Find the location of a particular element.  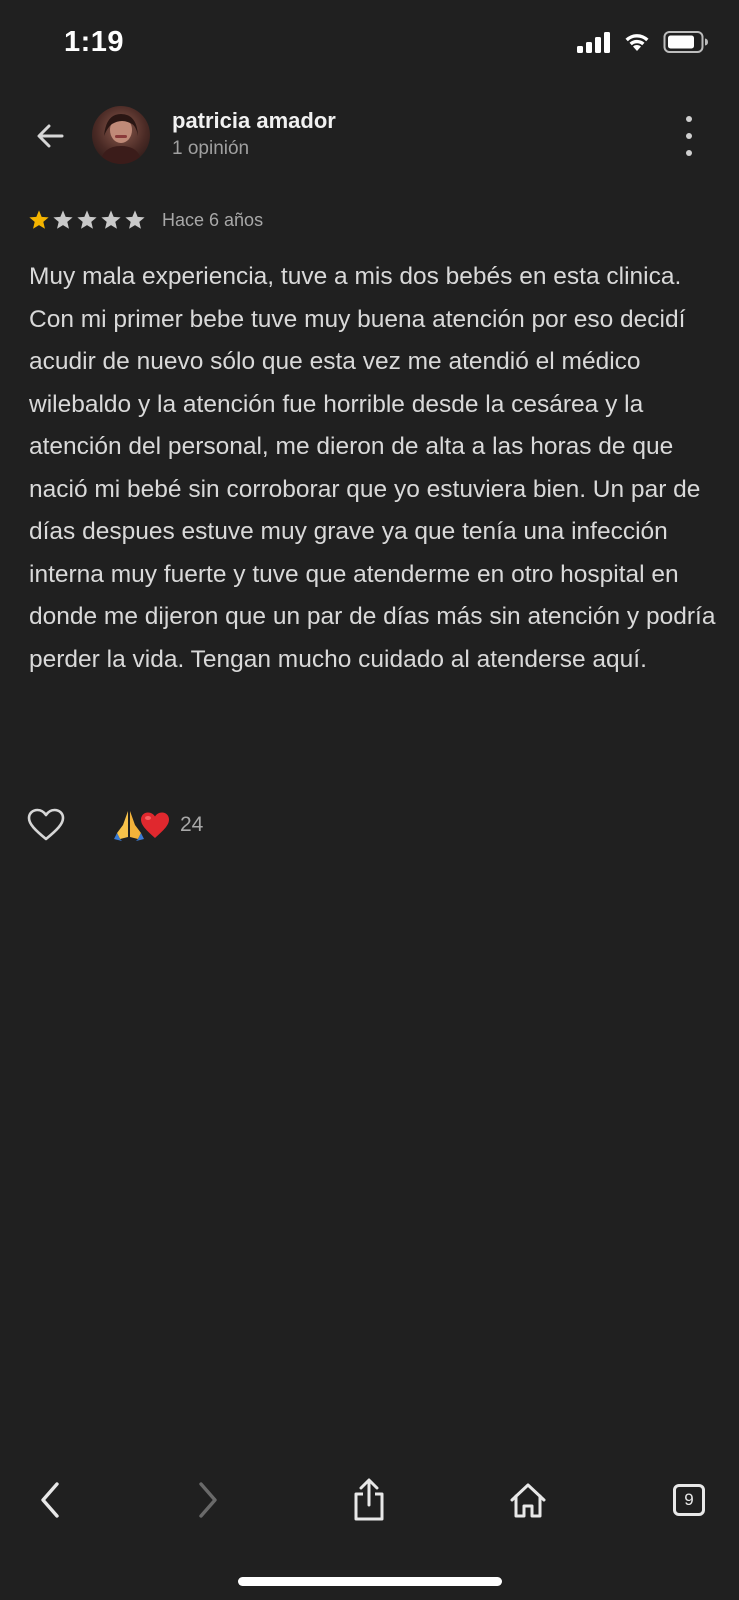

reaction-count: 24 is located at coordinates (192, 824).